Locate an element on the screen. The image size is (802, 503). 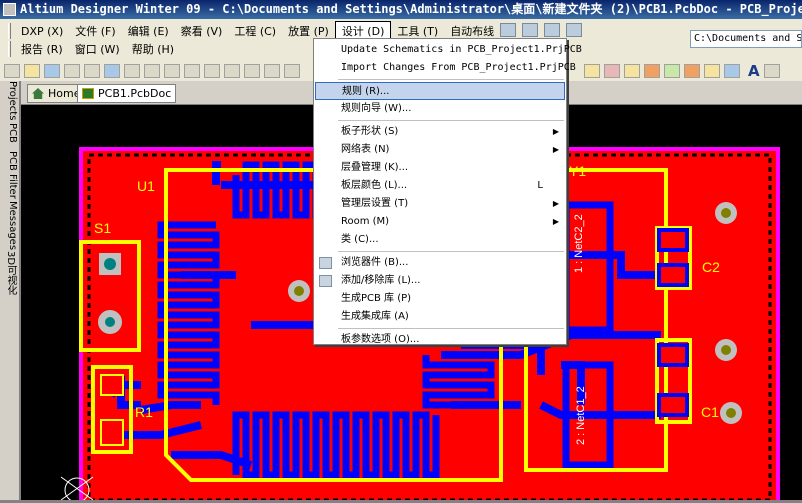
design-menu-item-11: Room (M) ▶ is located at coordinates (440, 222).